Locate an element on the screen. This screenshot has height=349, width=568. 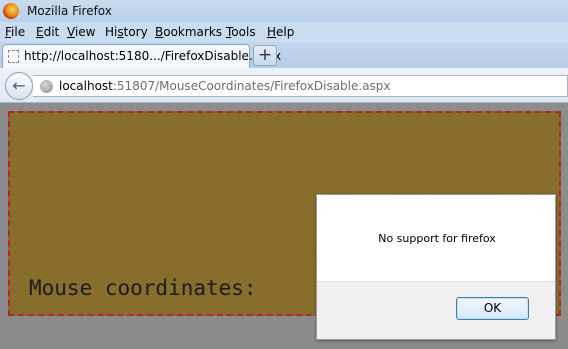
menu-bookmarks: Bookmarks is located at coordinates (188, 32).